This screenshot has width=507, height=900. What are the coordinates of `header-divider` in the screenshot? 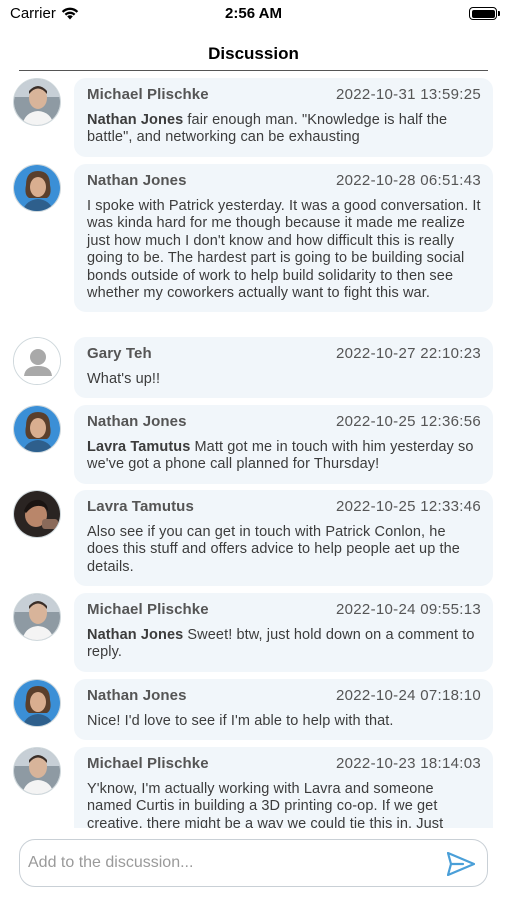 It's located at (253, 70).